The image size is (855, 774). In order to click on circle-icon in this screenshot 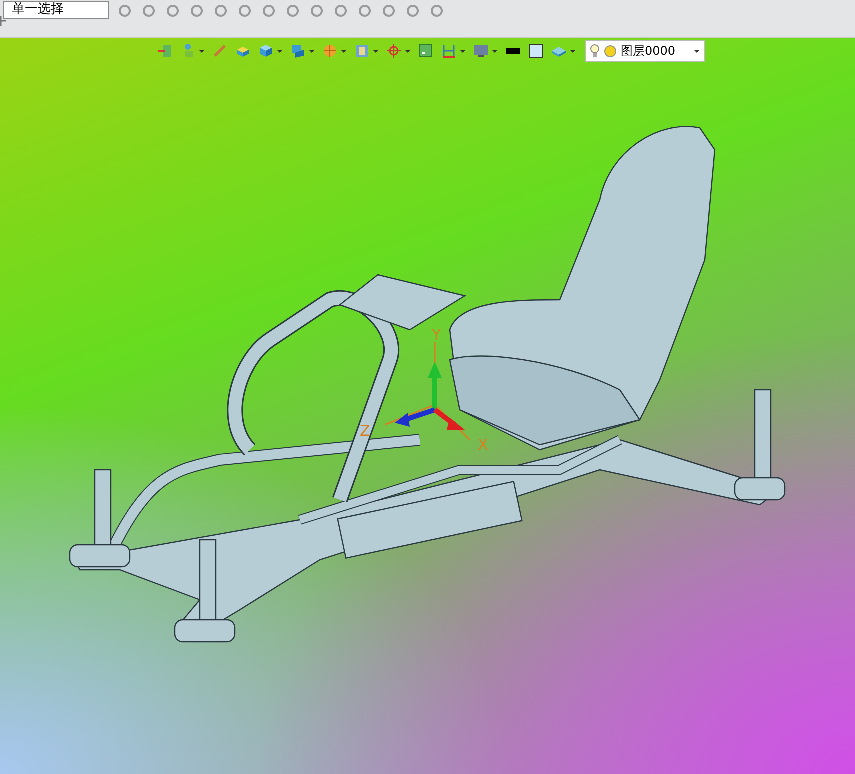, I will do `click(610, 51)`.